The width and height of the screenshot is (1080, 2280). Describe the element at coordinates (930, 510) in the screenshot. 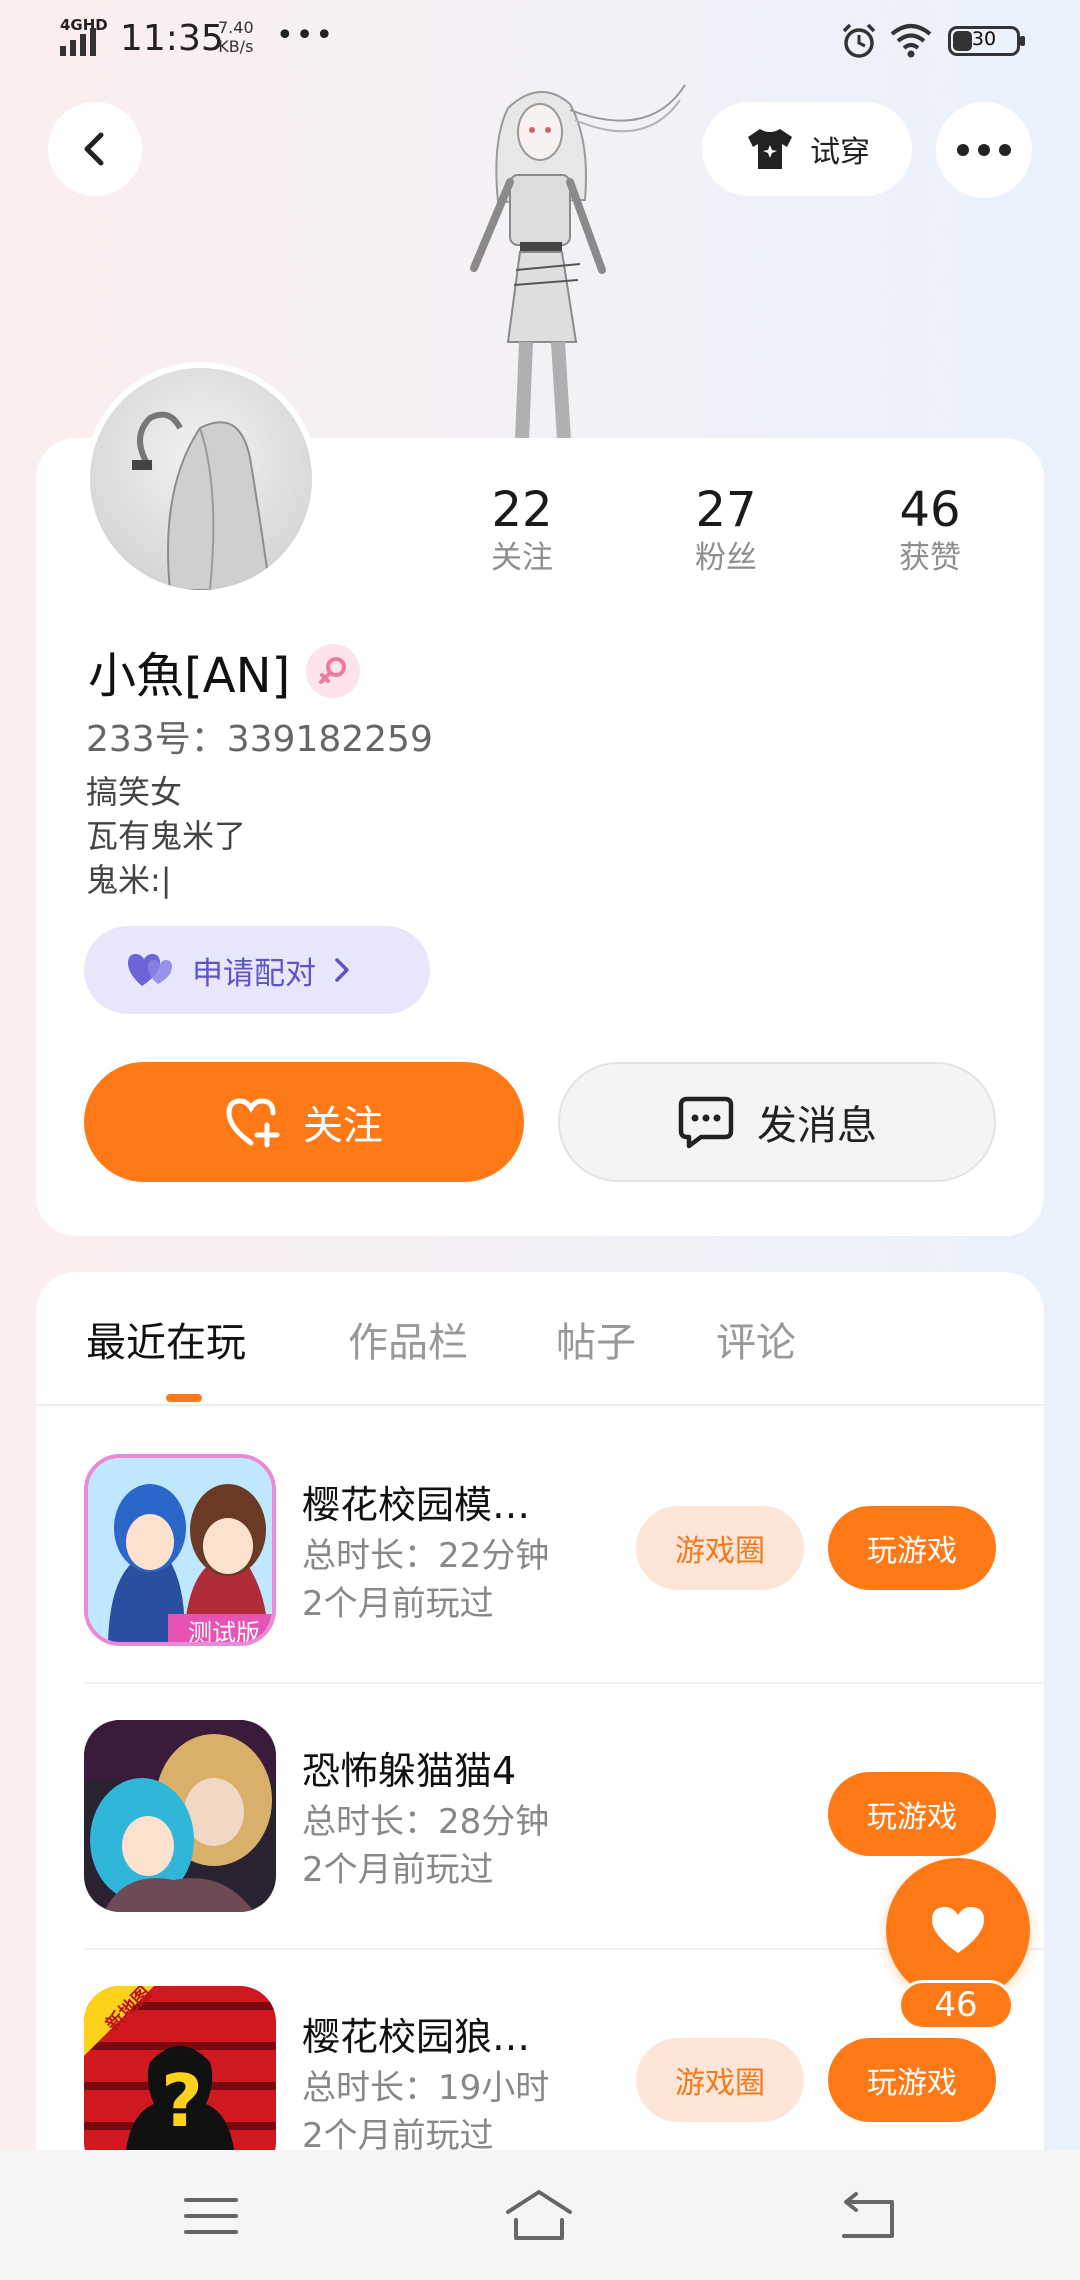

I see `likes-count: 46` at that location.